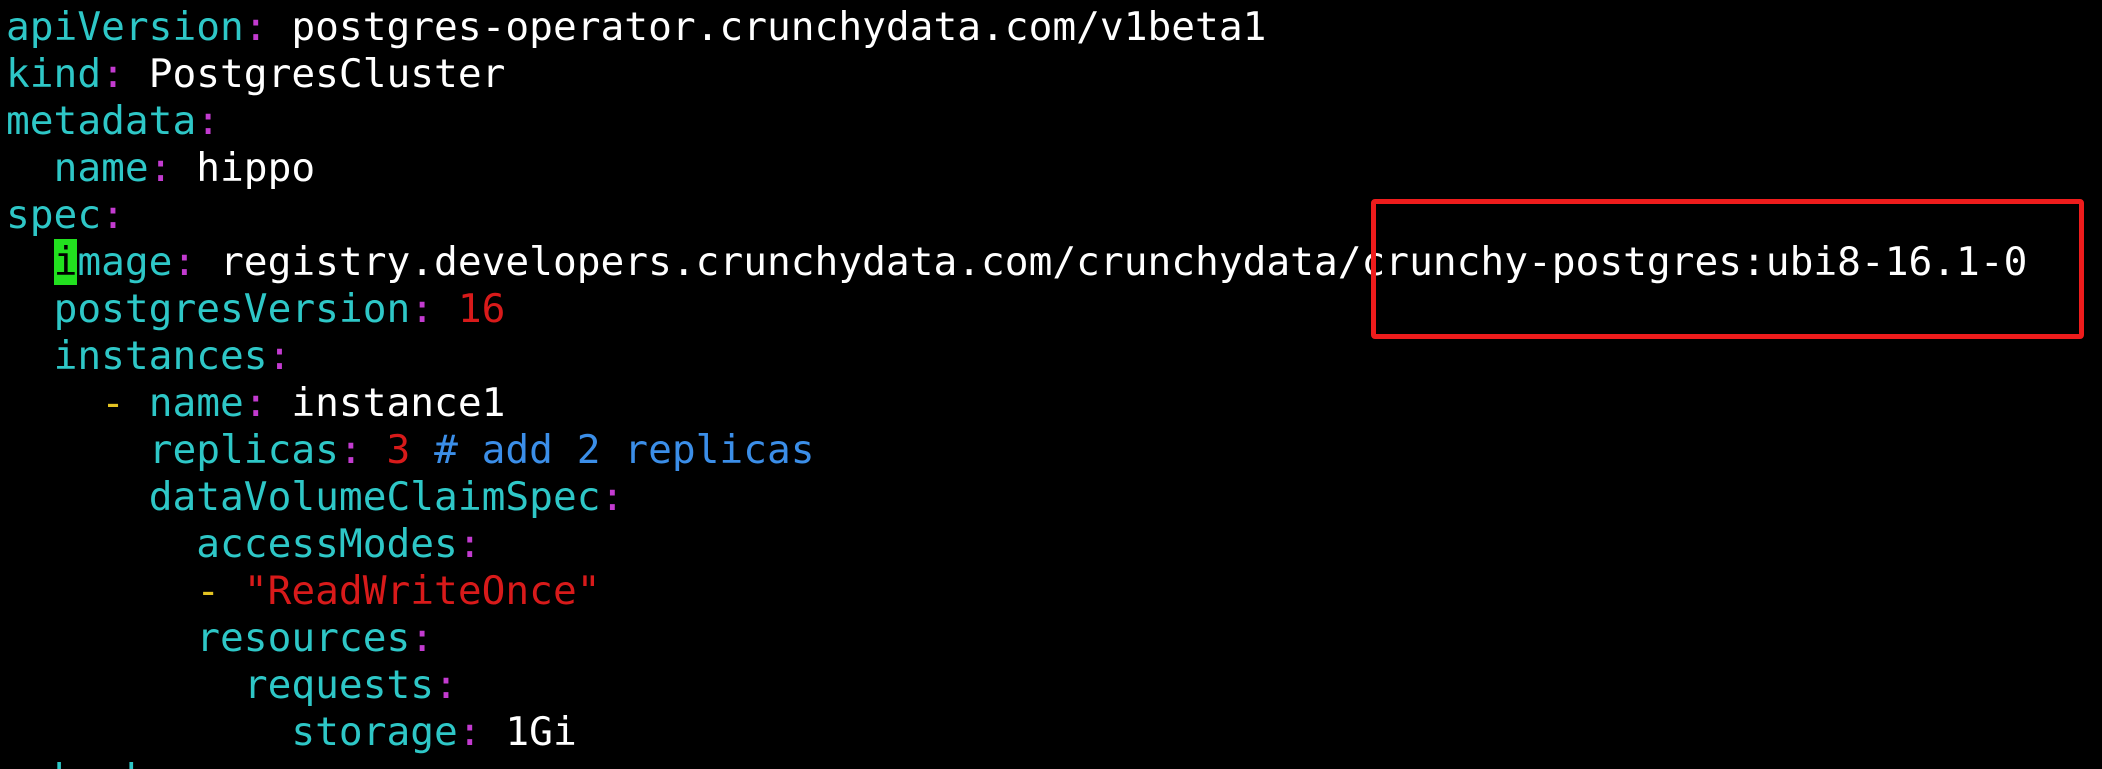  What do you see at coordinates (327, 544) in the screenshot?
I see `yaml-key: accessModes` at bounding box center [327, 544].